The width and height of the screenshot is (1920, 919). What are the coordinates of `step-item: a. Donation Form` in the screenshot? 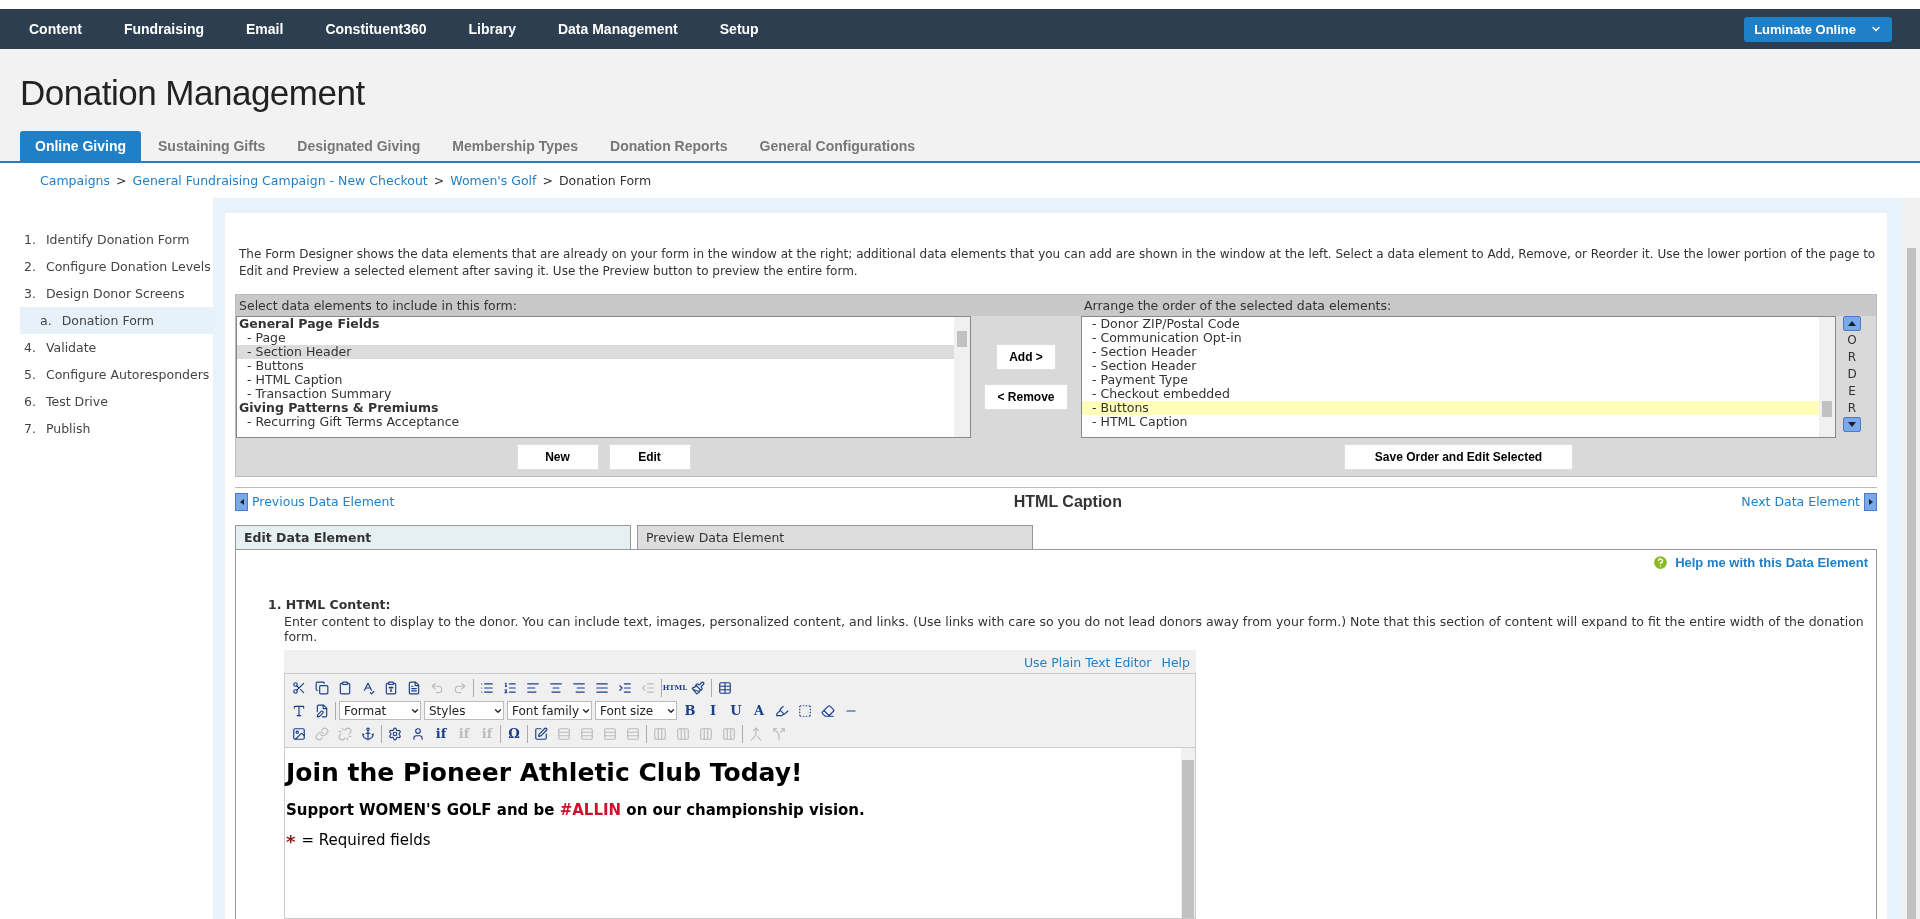 It's located at (116, 320).